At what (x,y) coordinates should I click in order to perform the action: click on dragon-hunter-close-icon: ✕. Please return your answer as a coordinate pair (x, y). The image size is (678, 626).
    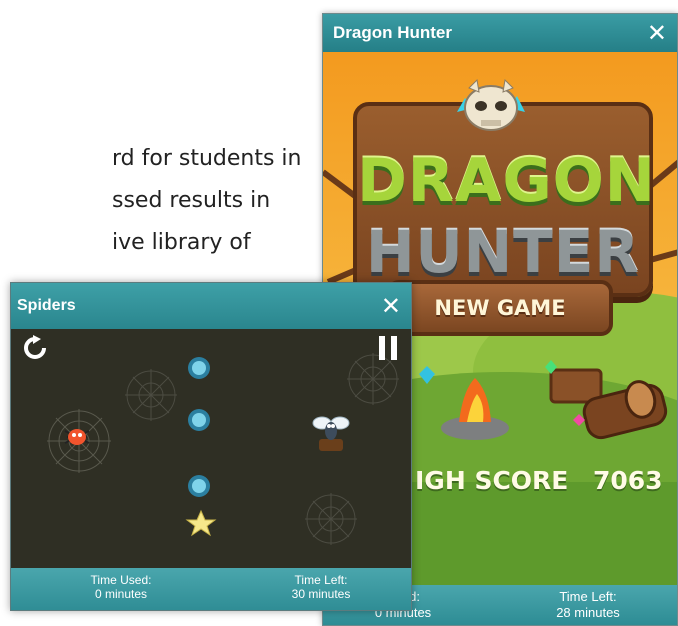
    Looking at the image, I should click on (657, 33).